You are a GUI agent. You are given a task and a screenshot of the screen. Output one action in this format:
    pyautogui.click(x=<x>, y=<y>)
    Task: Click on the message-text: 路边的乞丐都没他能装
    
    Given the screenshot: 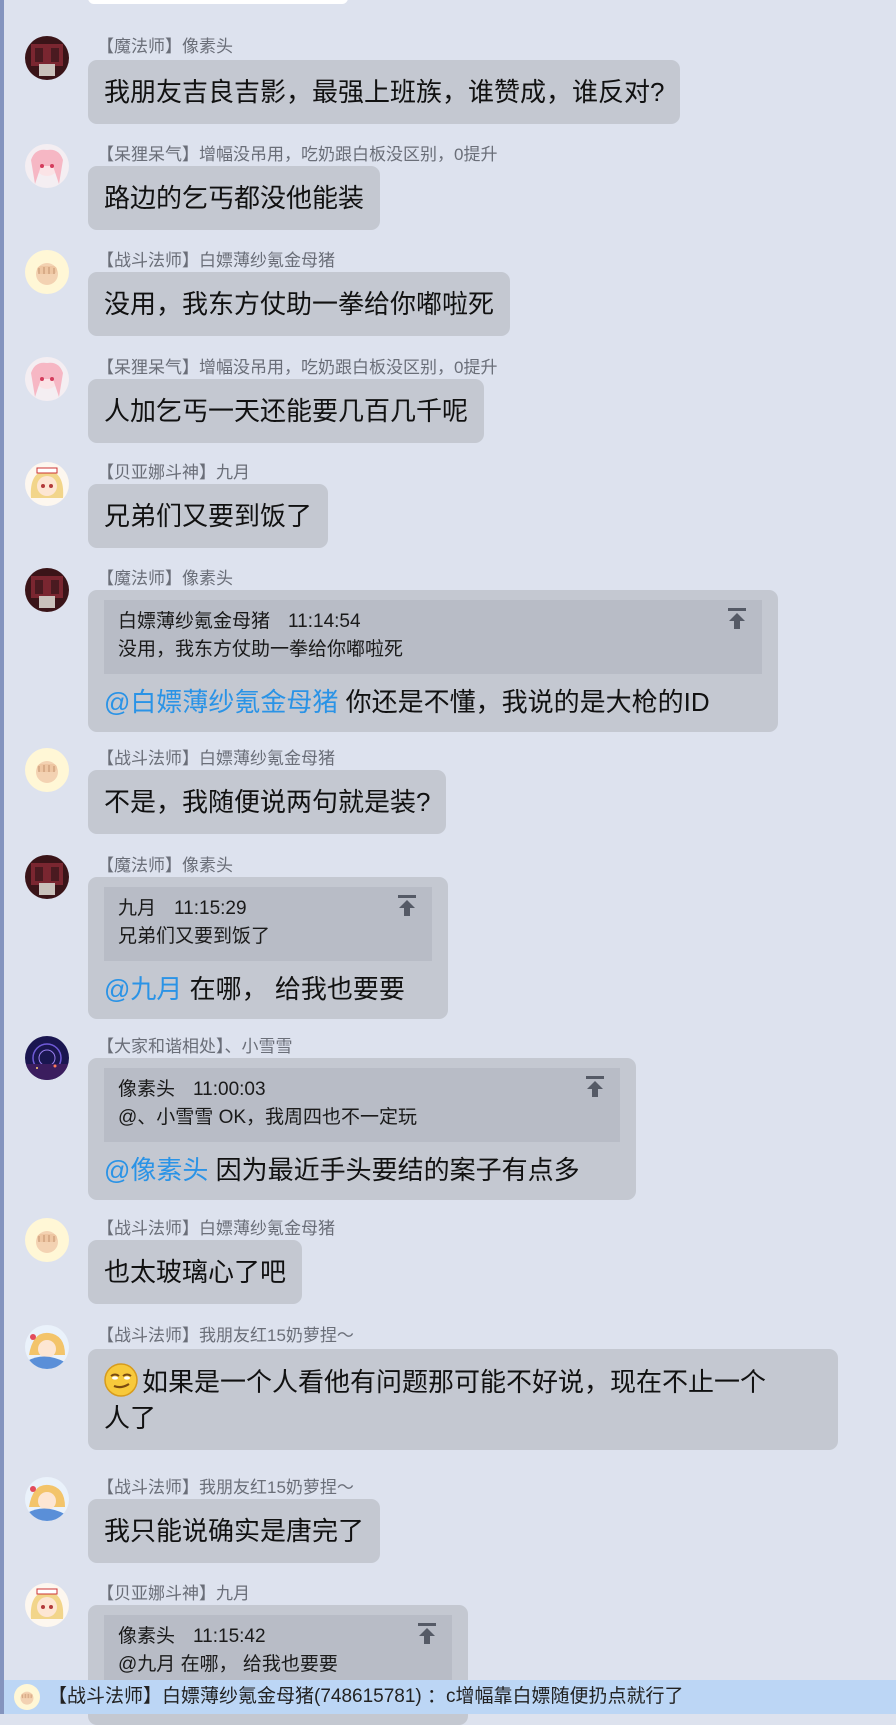 What is the action you would take?
    pyautogui.click(x=234, y=198)
    